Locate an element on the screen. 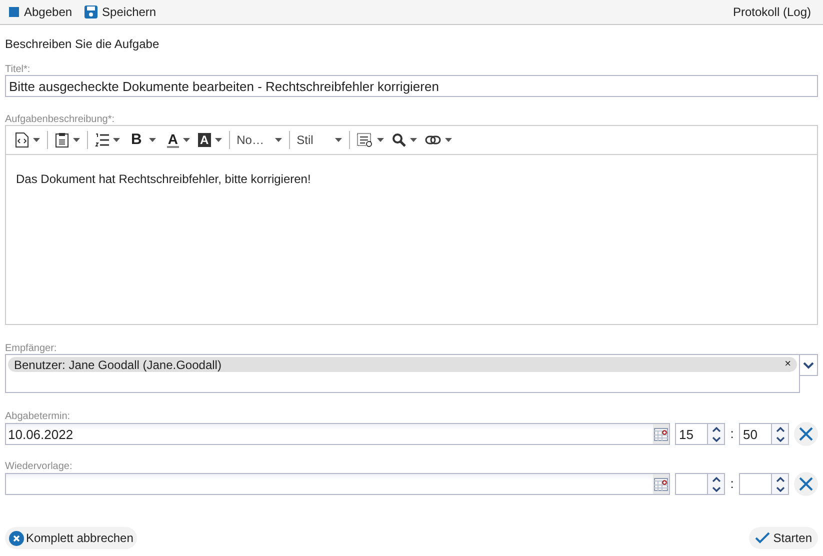 Image resolution: width=823 pixels, height=556 pixels. field-label: Titel*: is located at coordinates (18, 68).